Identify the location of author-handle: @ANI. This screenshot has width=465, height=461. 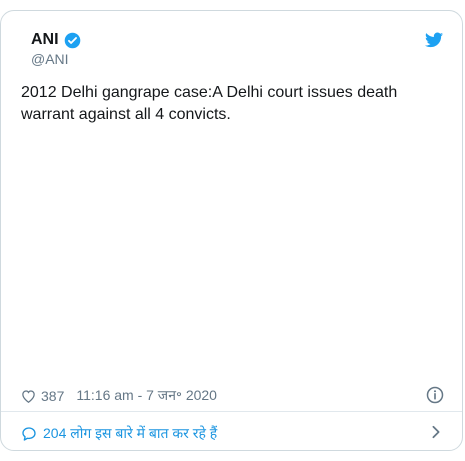
(56, 59).